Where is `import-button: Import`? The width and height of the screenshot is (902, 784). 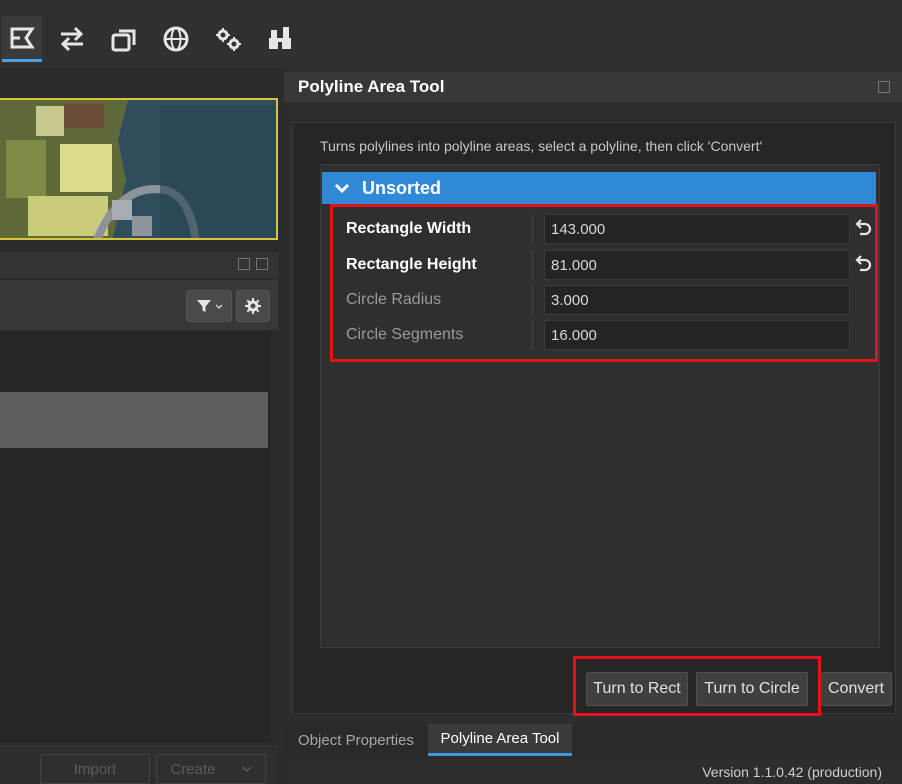
import-button: Import is located at coordinates (95, 769).